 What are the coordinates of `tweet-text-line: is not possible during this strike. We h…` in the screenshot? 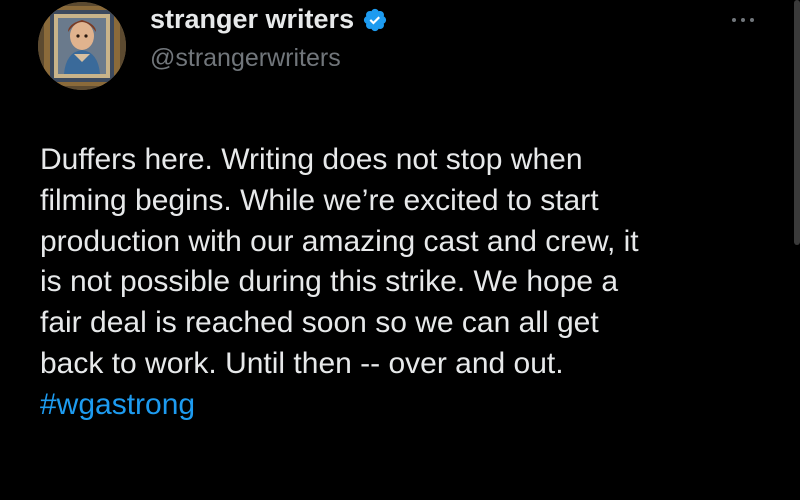 It's located at (329, 282).